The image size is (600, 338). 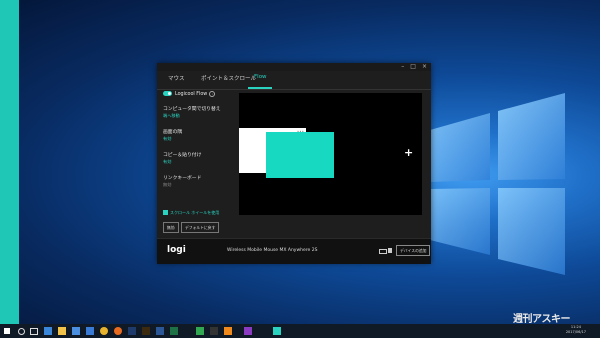 What do you see at coordinates (104, 331) in the screenshot?
I see `chrome-icon` at bounding box center [104, 331].